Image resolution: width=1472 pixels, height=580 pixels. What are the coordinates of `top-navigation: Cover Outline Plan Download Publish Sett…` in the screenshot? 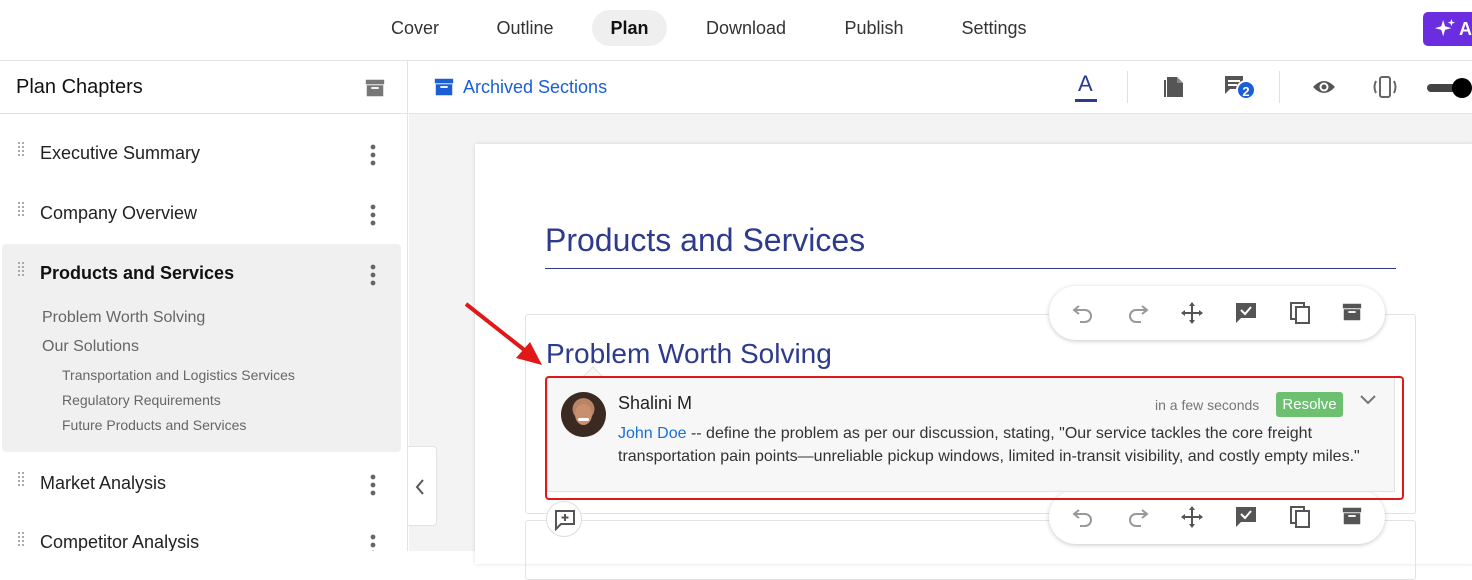 It's located at (736, 30).